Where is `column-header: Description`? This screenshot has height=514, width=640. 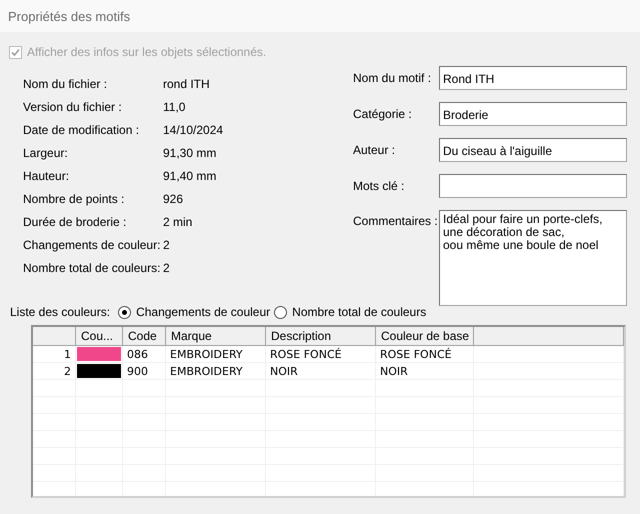
column-header: Description is located at coordinates (321, 336).